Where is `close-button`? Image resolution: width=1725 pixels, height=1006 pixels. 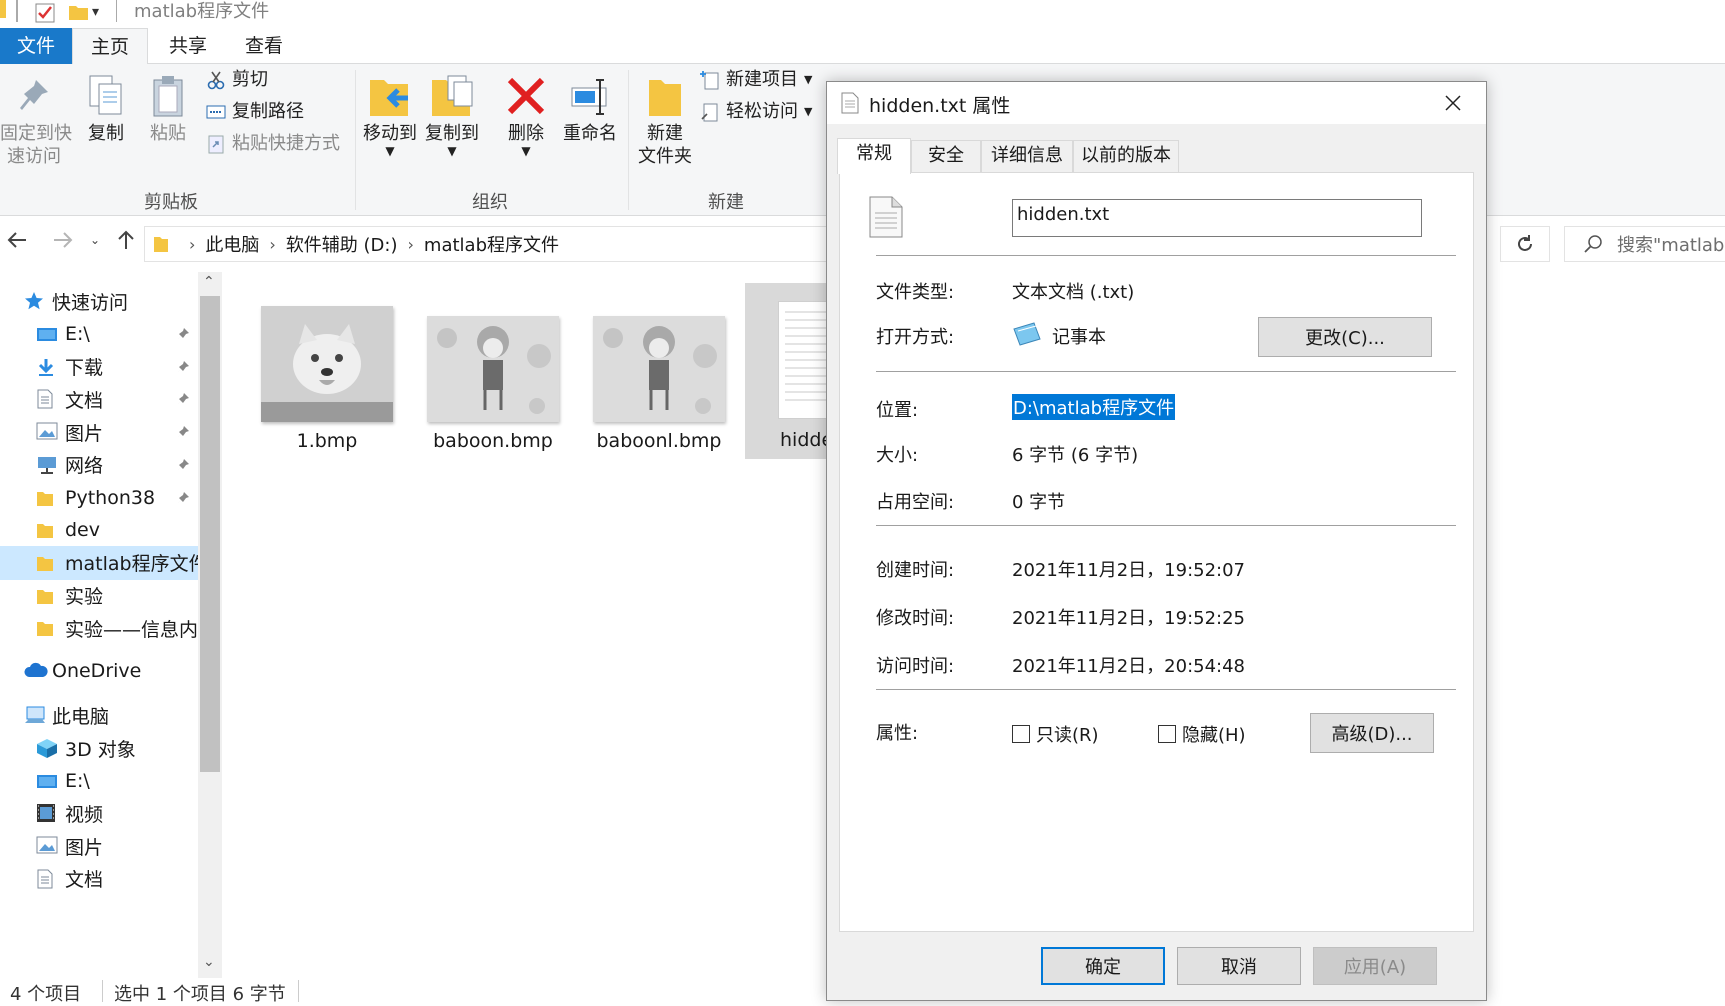
close-button is located at coordinates (1453, 103).